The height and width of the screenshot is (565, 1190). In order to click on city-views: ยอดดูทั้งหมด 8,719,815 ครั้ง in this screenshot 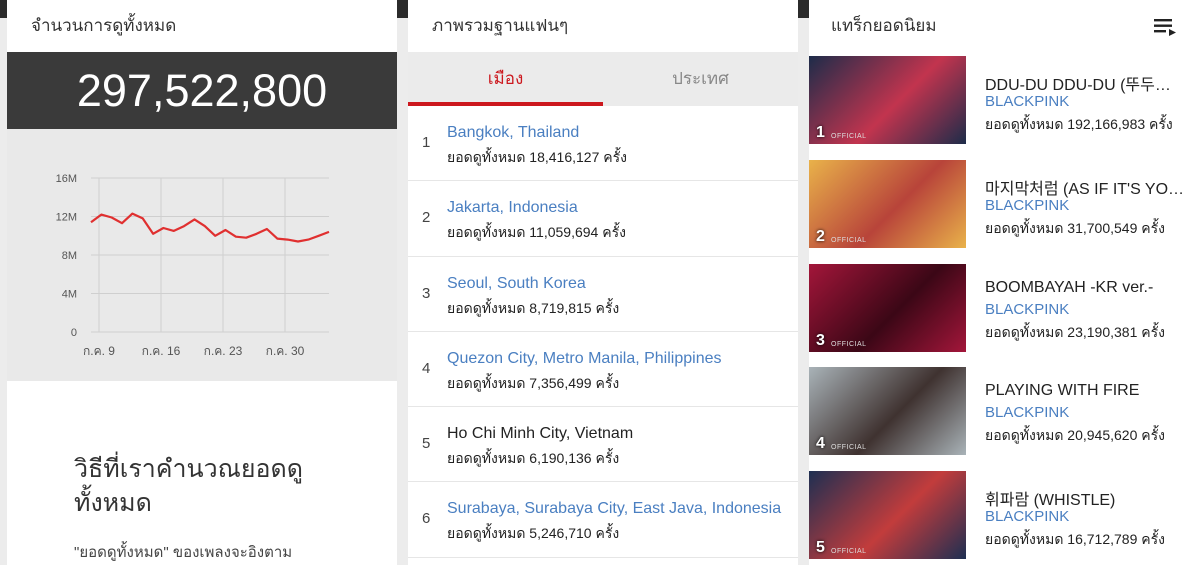, I will do `click(533, 307)`.